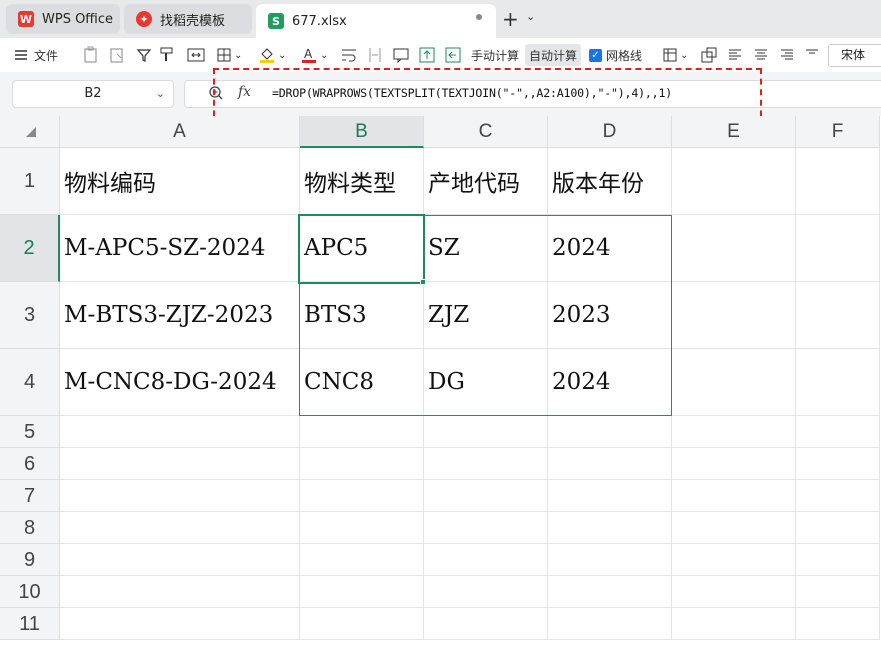  Describe the element at coordinates (838, 315) in the screenshot. I see `cell-f3` at that location.